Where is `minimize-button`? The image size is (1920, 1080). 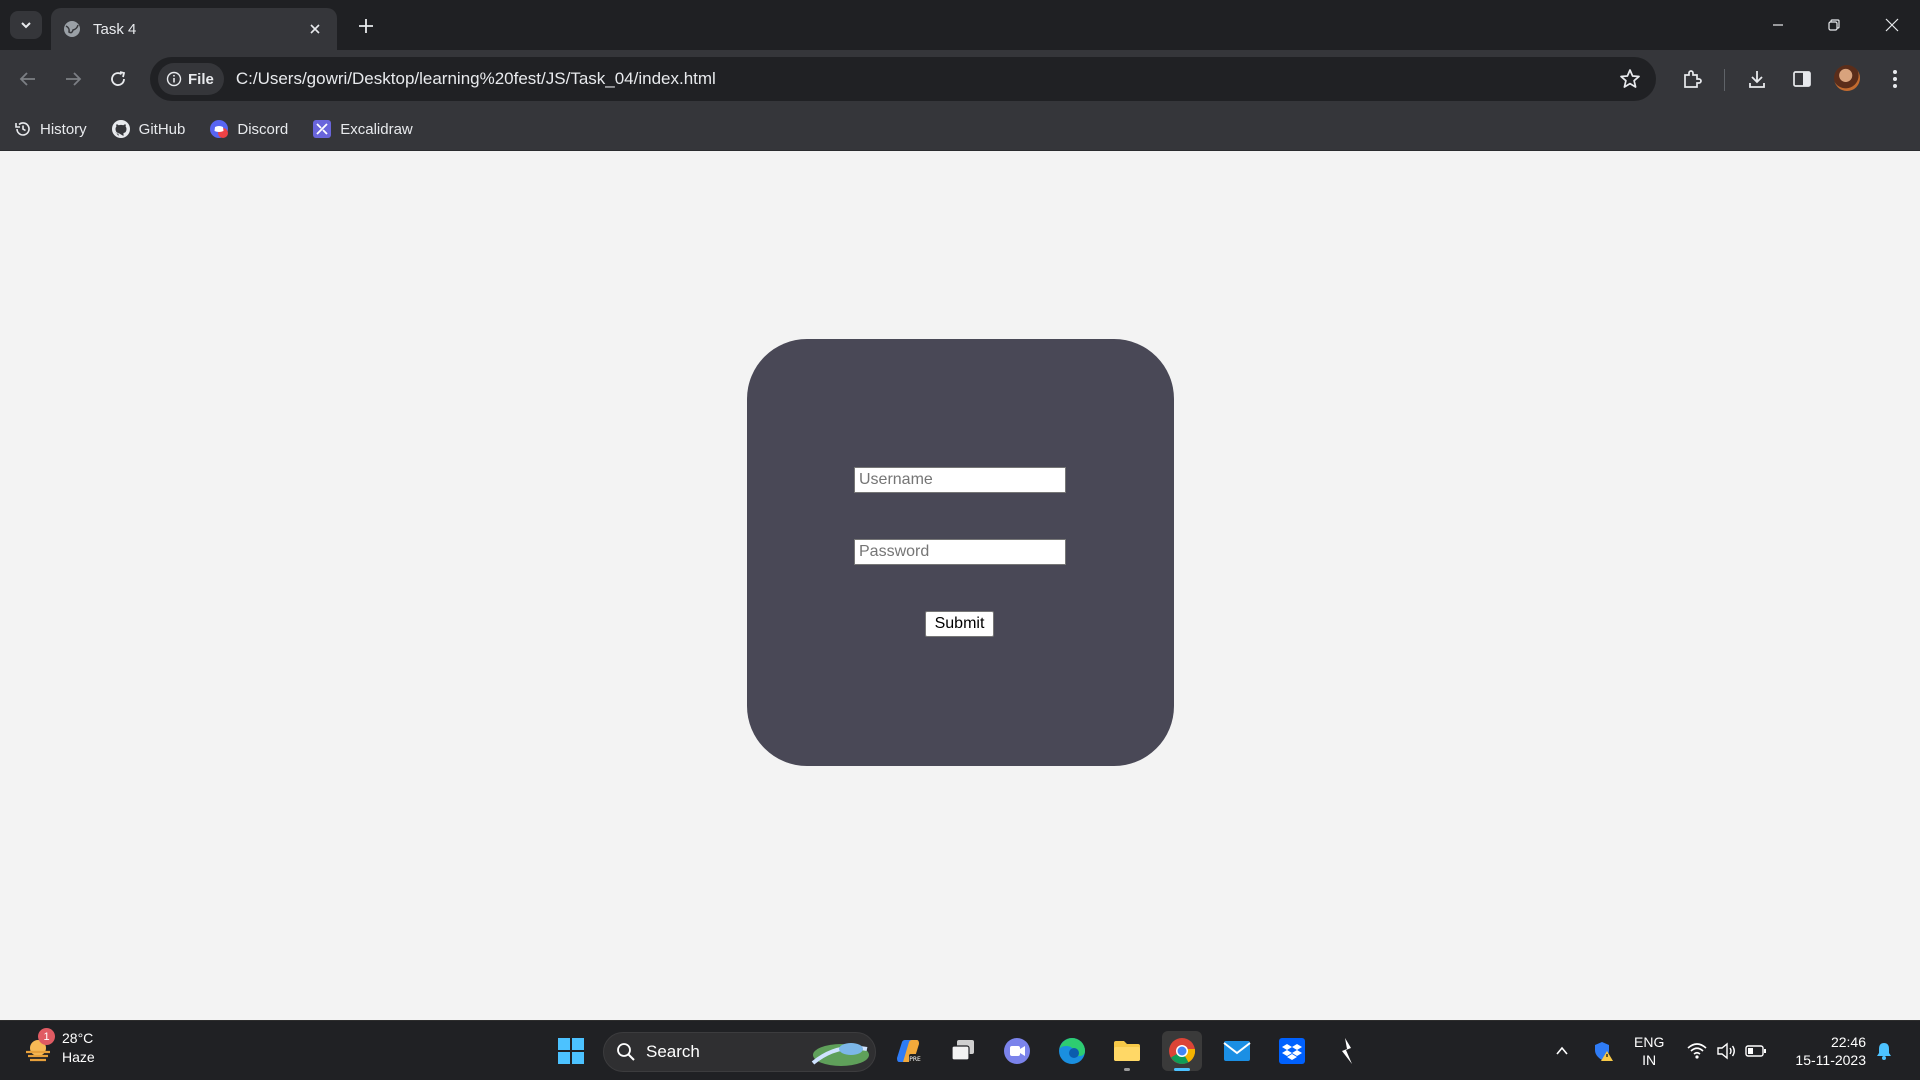 minimize-button is located at coordinates (1778, 25).